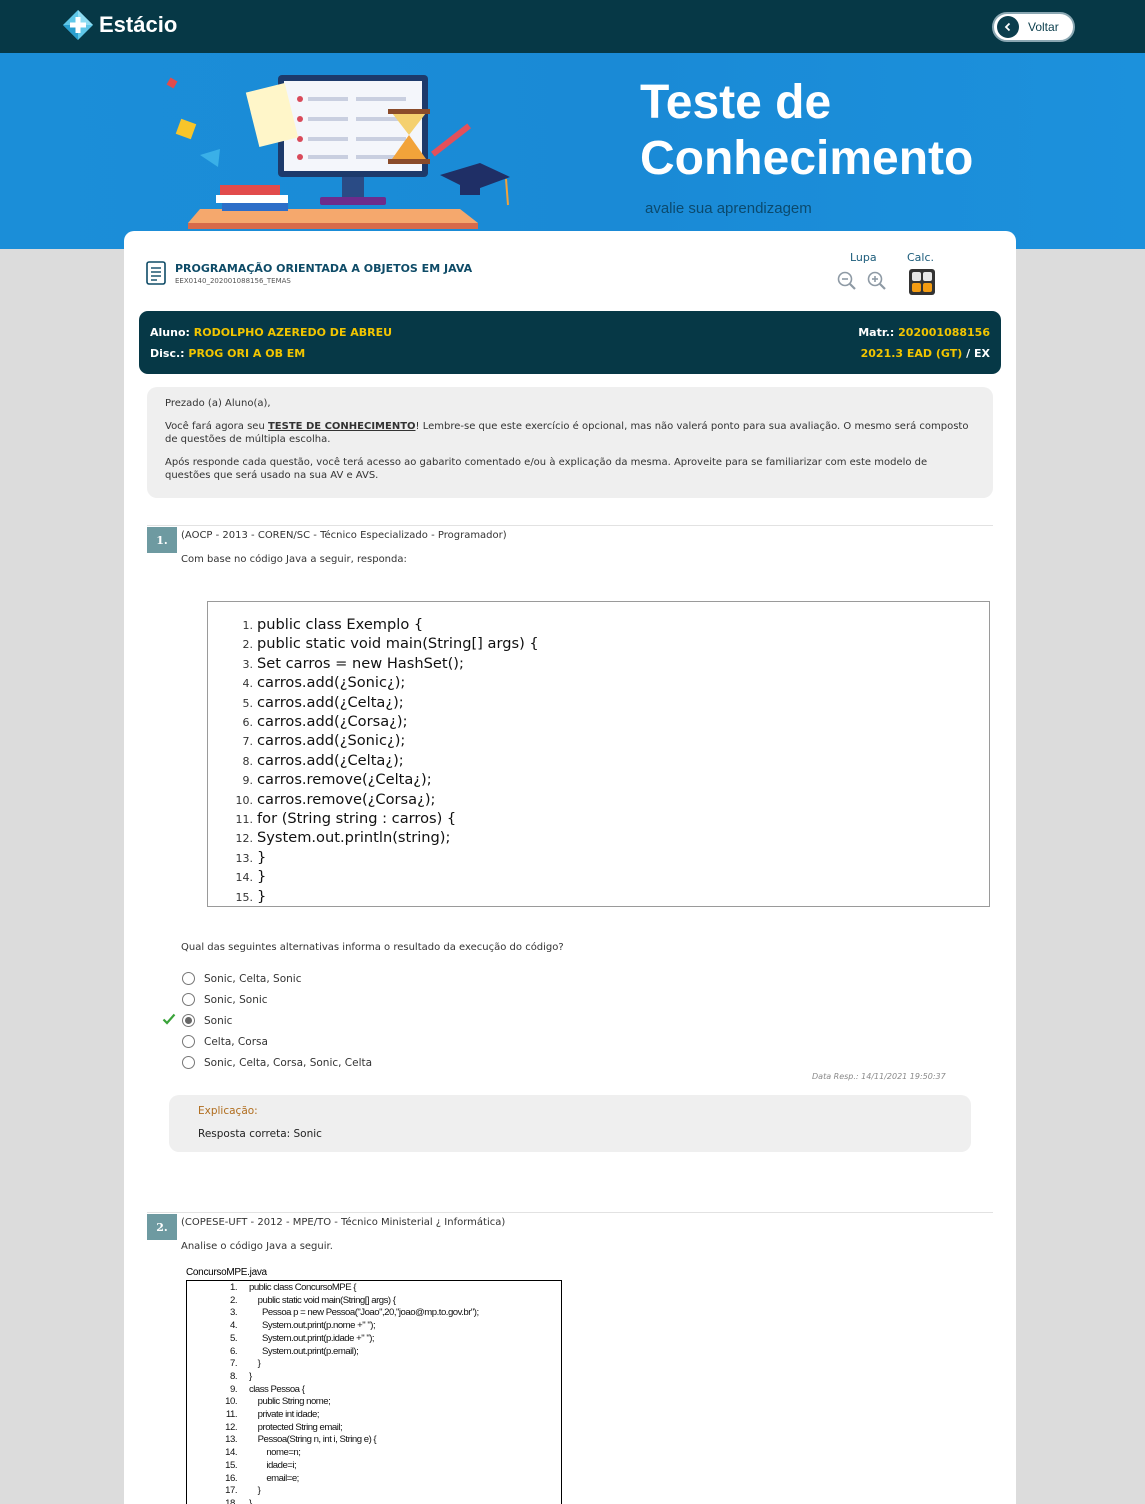  I want to click on zoom-label: Lupa, so click(863, 257).